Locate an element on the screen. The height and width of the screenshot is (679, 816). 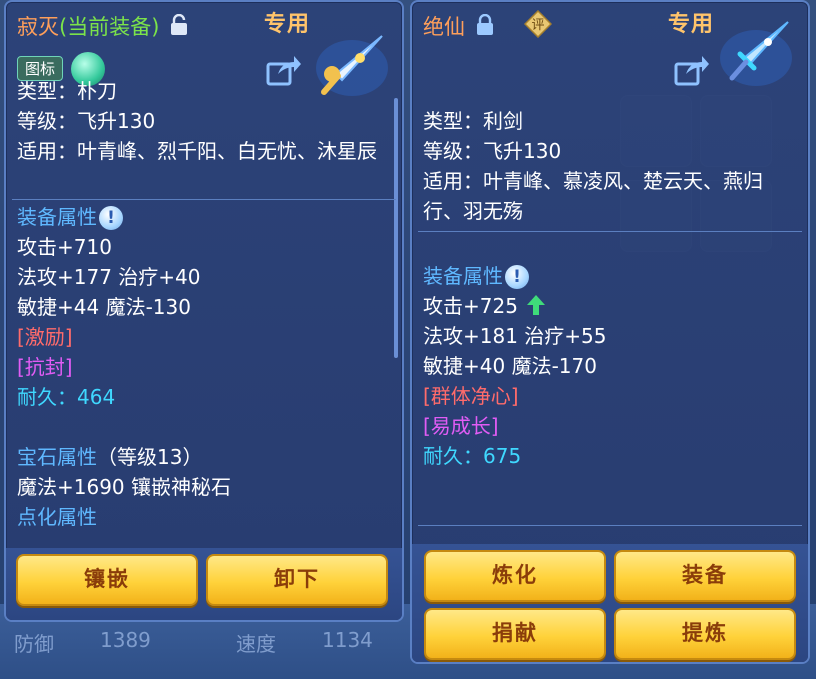
stat-line: 法攻+177 治疗+40 is located at coordinates (109, 277).